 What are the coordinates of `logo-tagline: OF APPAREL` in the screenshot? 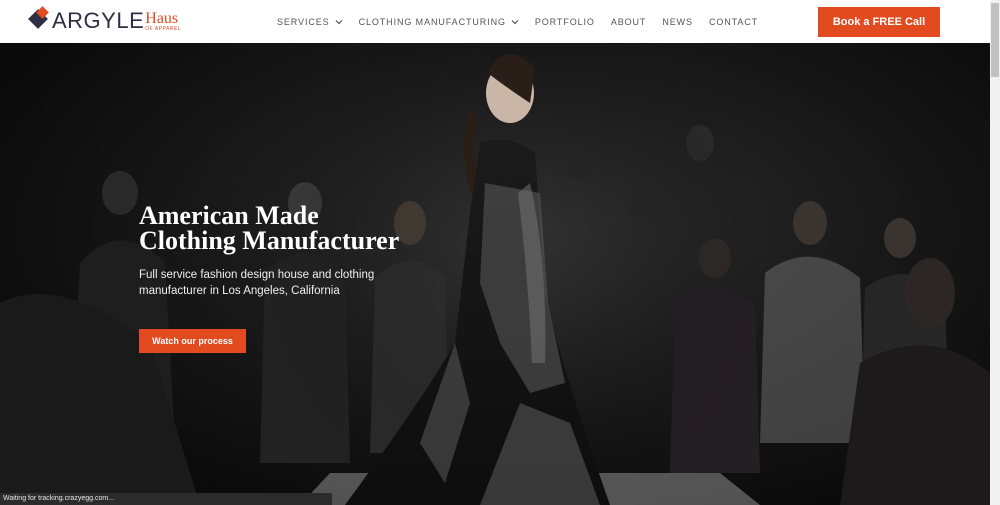 It's located at (163, 28).